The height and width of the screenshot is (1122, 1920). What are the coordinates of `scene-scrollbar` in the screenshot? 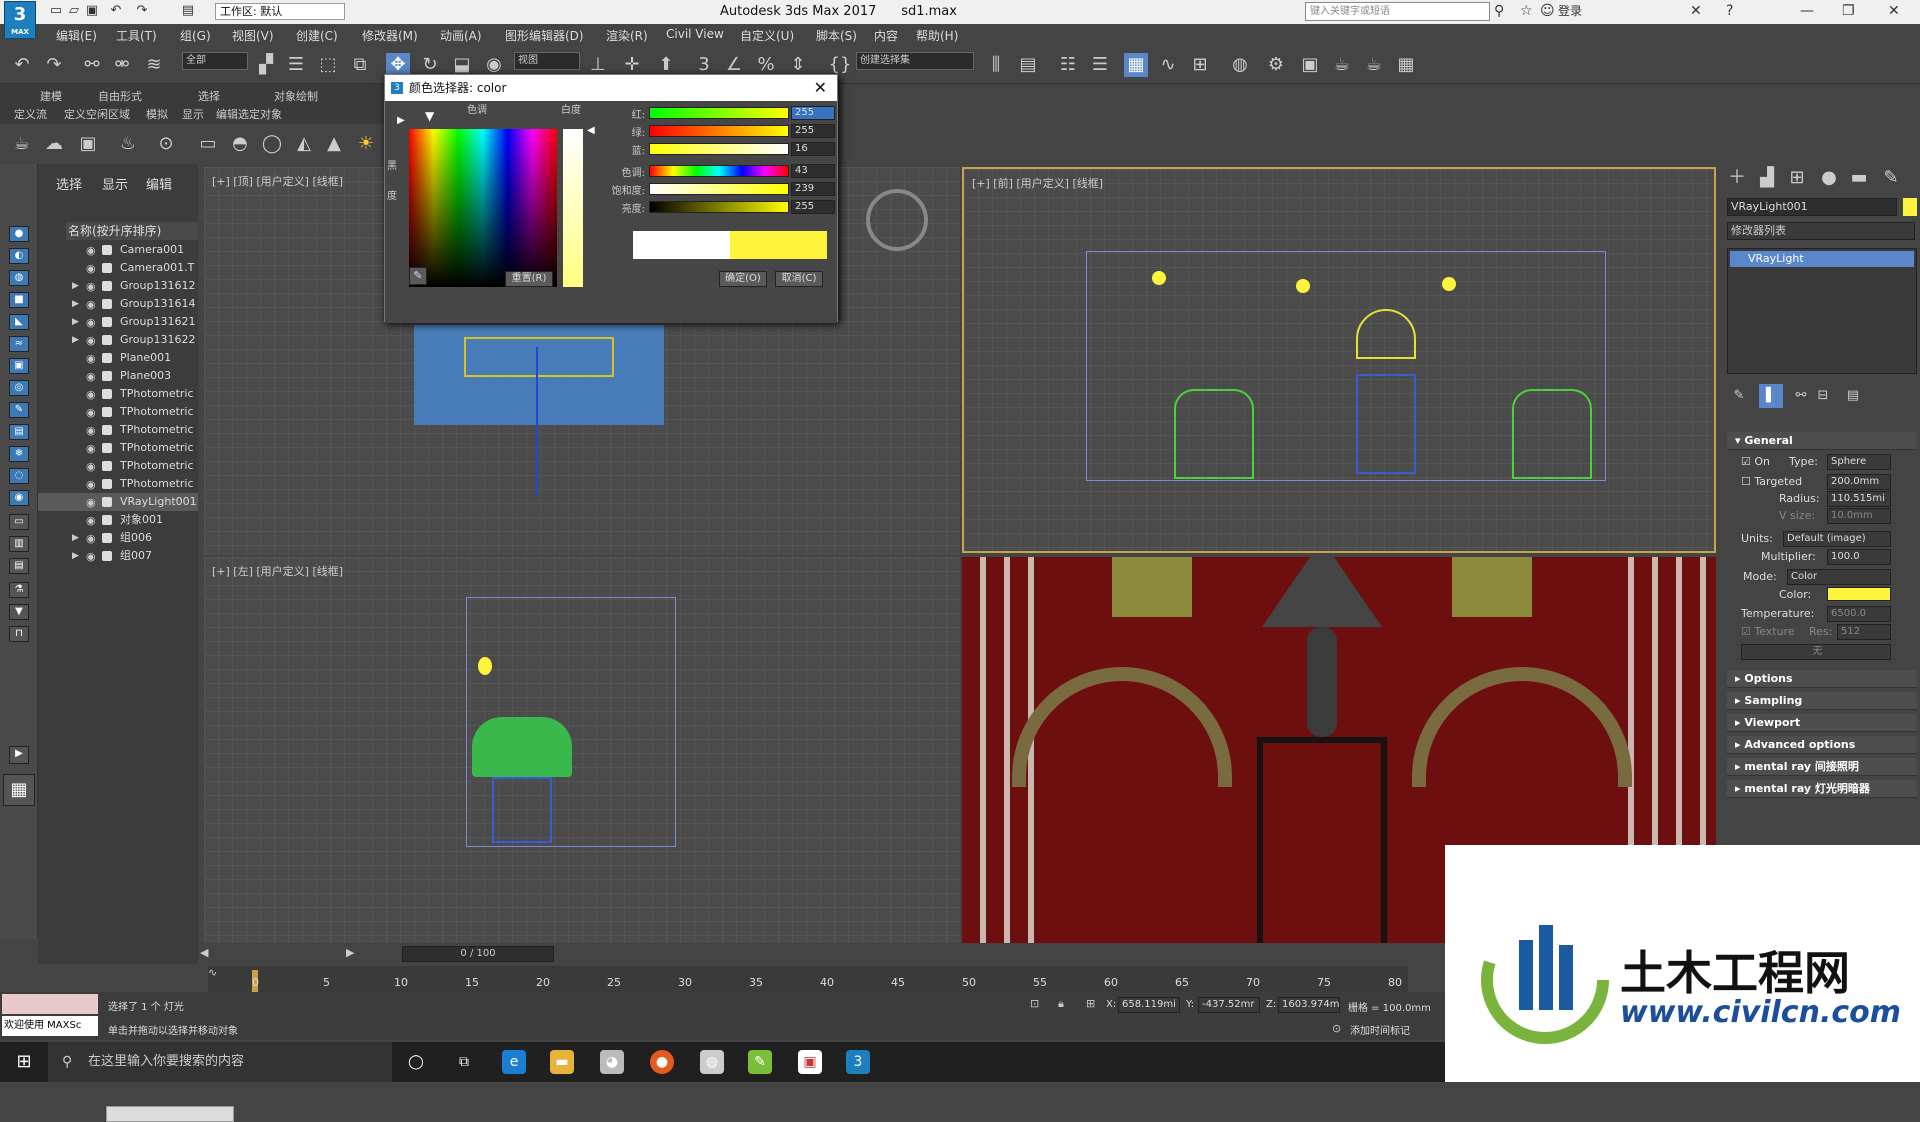 It's located at (170, 1114).